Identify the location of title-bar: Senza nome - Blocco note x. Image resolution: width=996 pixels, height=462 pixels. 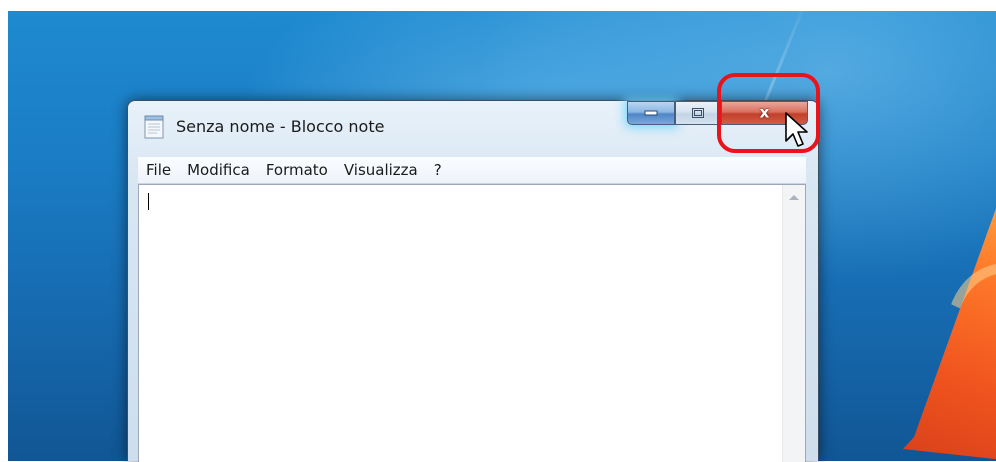
(473, 127).